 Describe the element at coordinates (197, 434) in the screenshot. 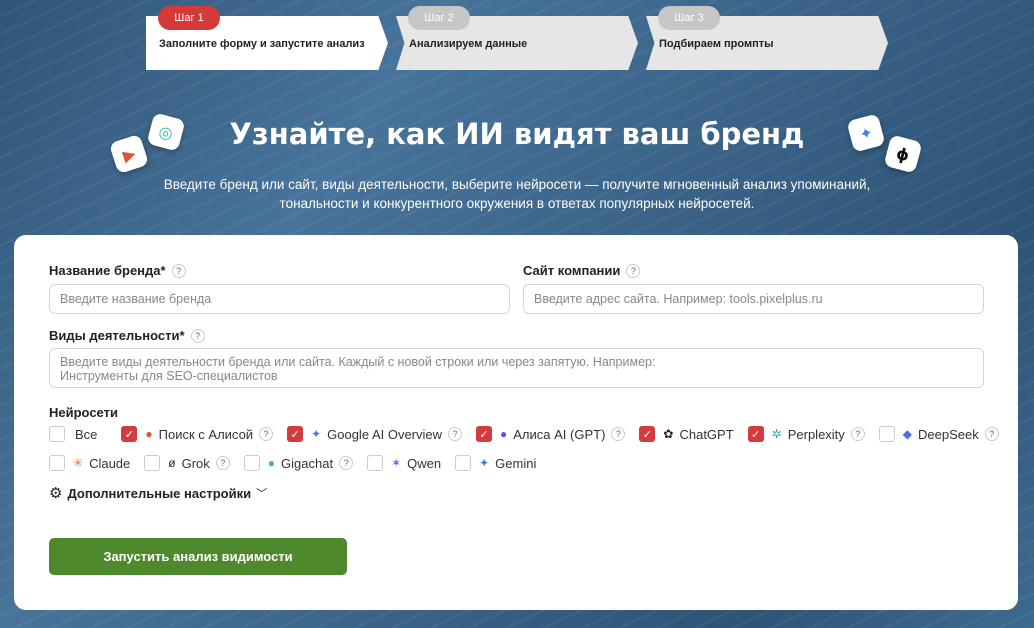

I see `network-alice-search: ✓ ● Поиск с Алисой?` at that location.